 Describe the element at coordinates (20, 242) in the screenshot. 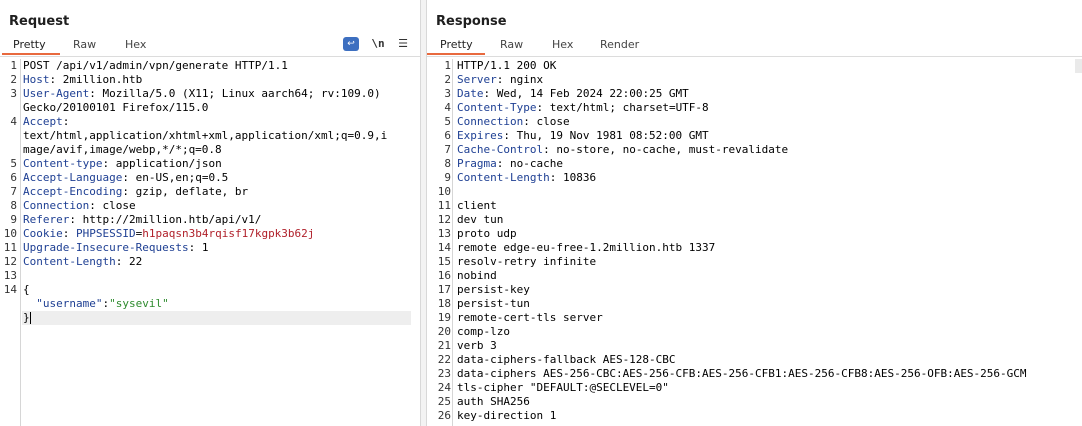

I see `gutter-divider` at that location.